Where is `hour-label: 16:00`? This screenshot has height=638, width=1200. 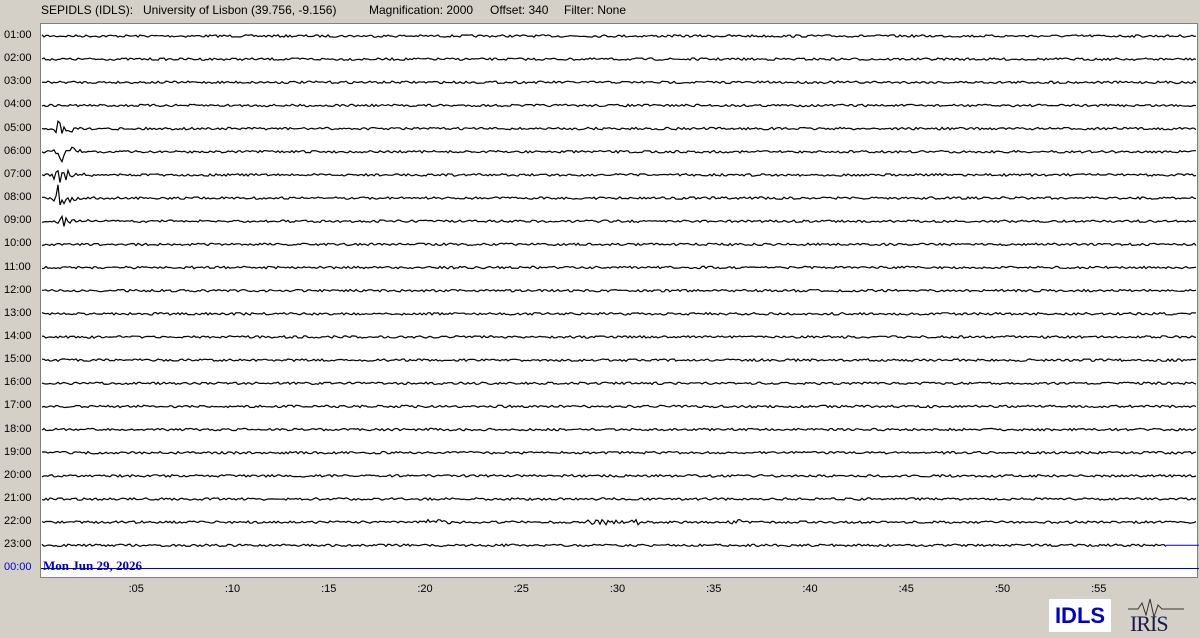 hour-label: 16:00 is located at coordinates (18, 382).